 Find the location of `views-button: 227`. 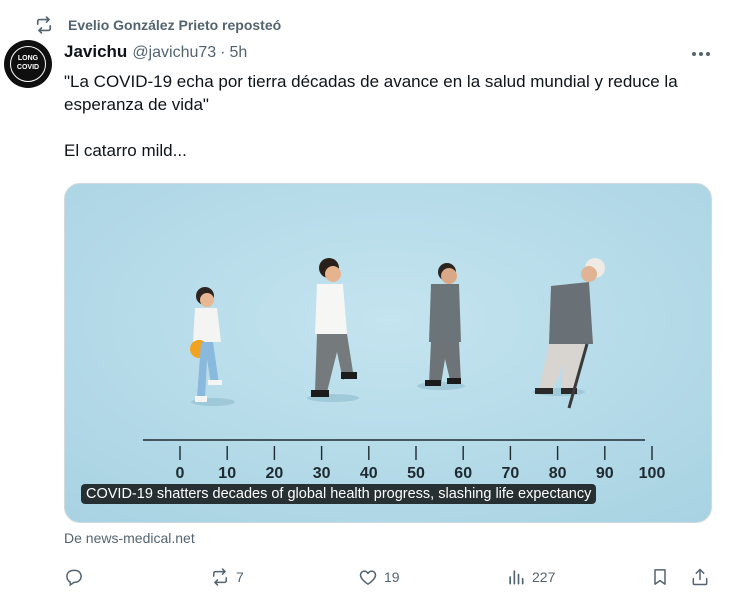

views-button: 227 is located at coordinates (530, 577).